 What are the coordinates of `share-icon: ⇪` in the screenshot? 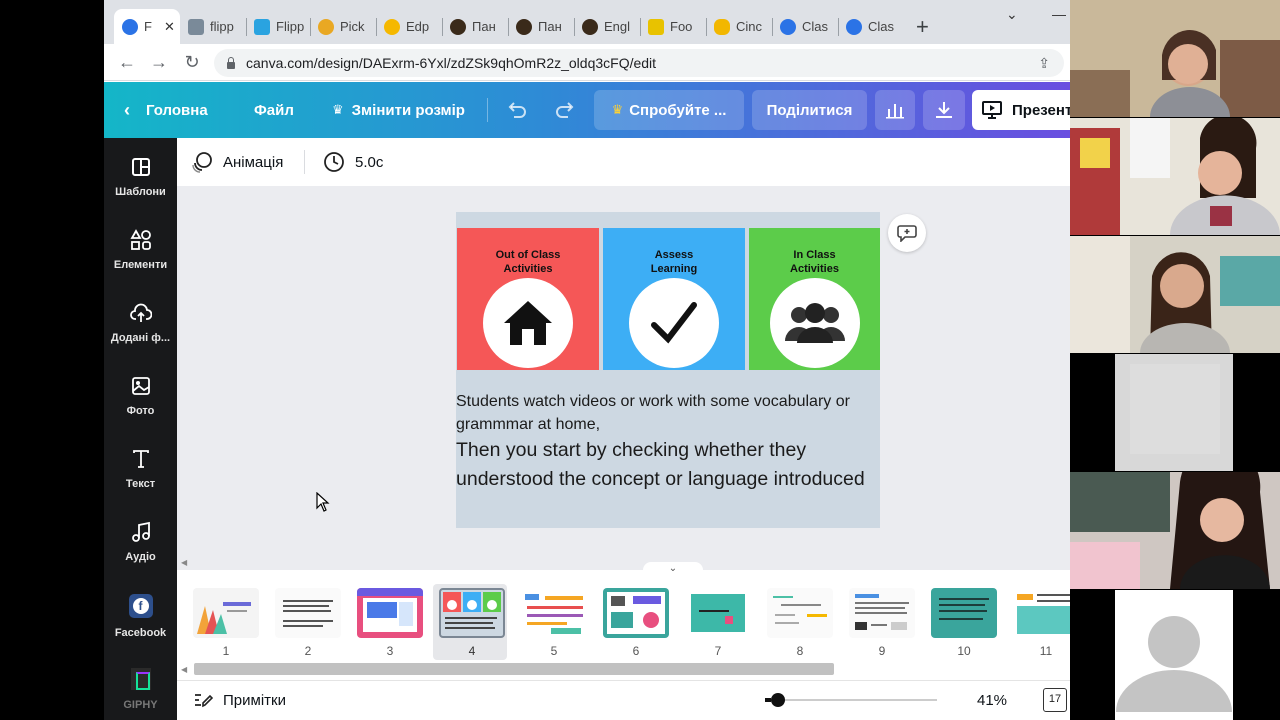 It's located at (1044, 63).